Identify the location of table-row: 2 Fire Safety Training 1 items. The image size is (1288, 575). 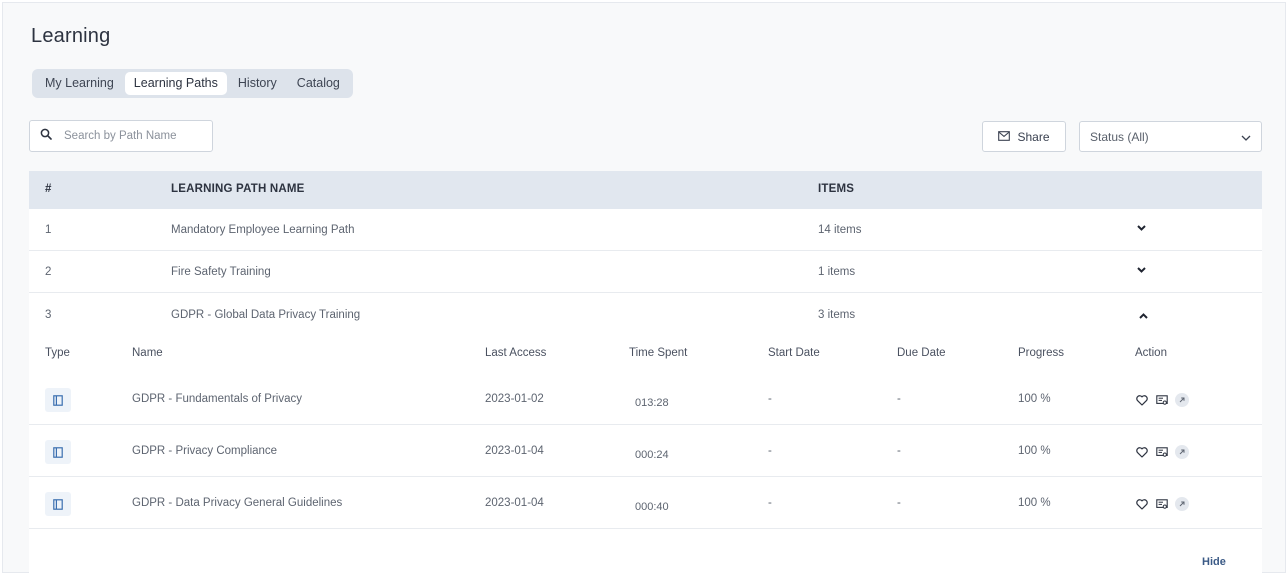
(645, 272).